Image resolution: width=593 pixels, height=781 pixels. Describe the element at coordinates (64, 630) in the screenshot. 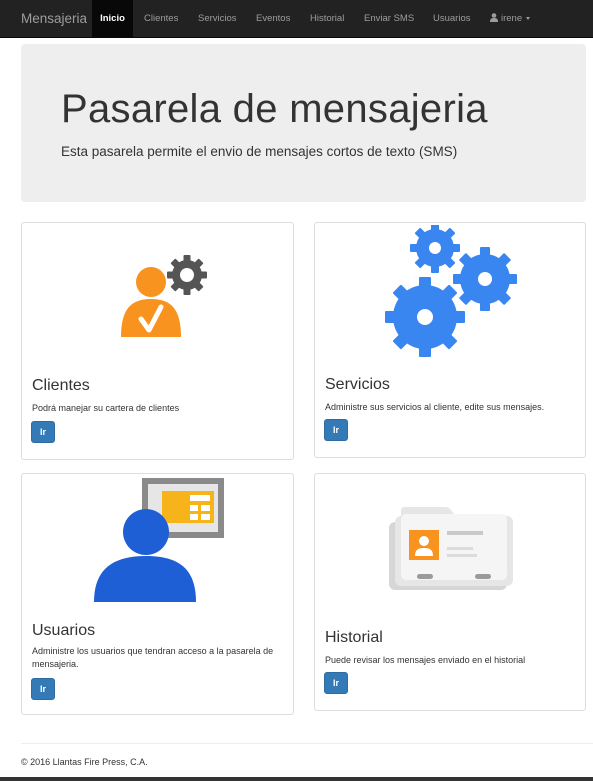

I see `card-title: Usuarios` at that location.